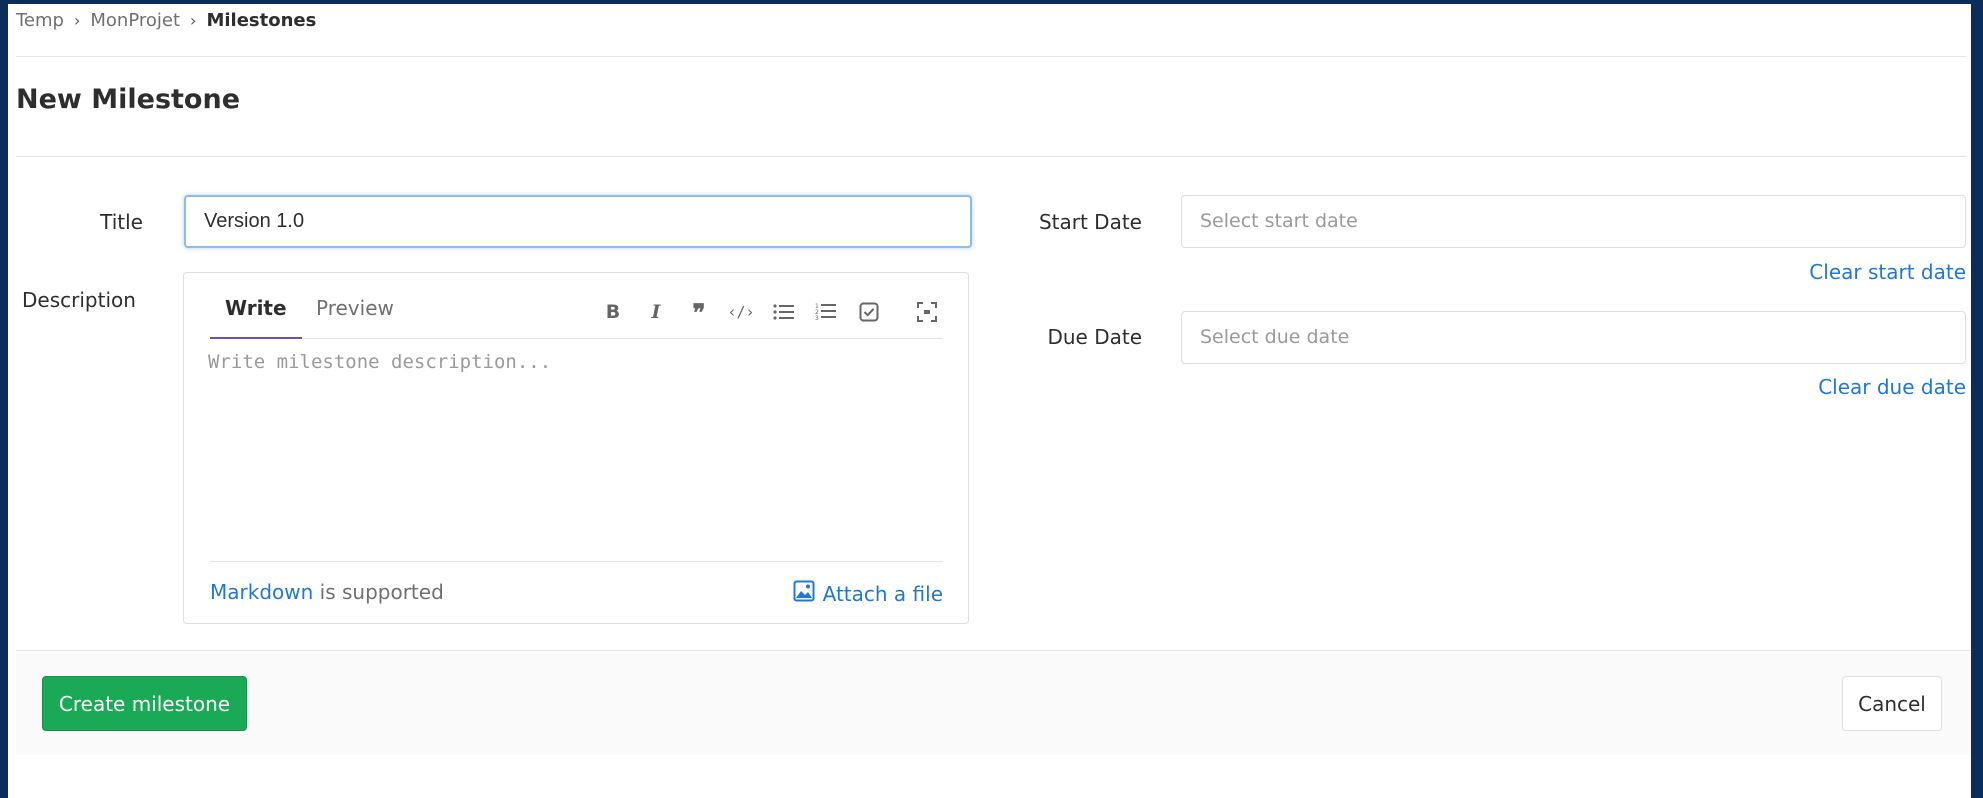  I want to click on markdown-help-text: is supported, so click(378, 592).